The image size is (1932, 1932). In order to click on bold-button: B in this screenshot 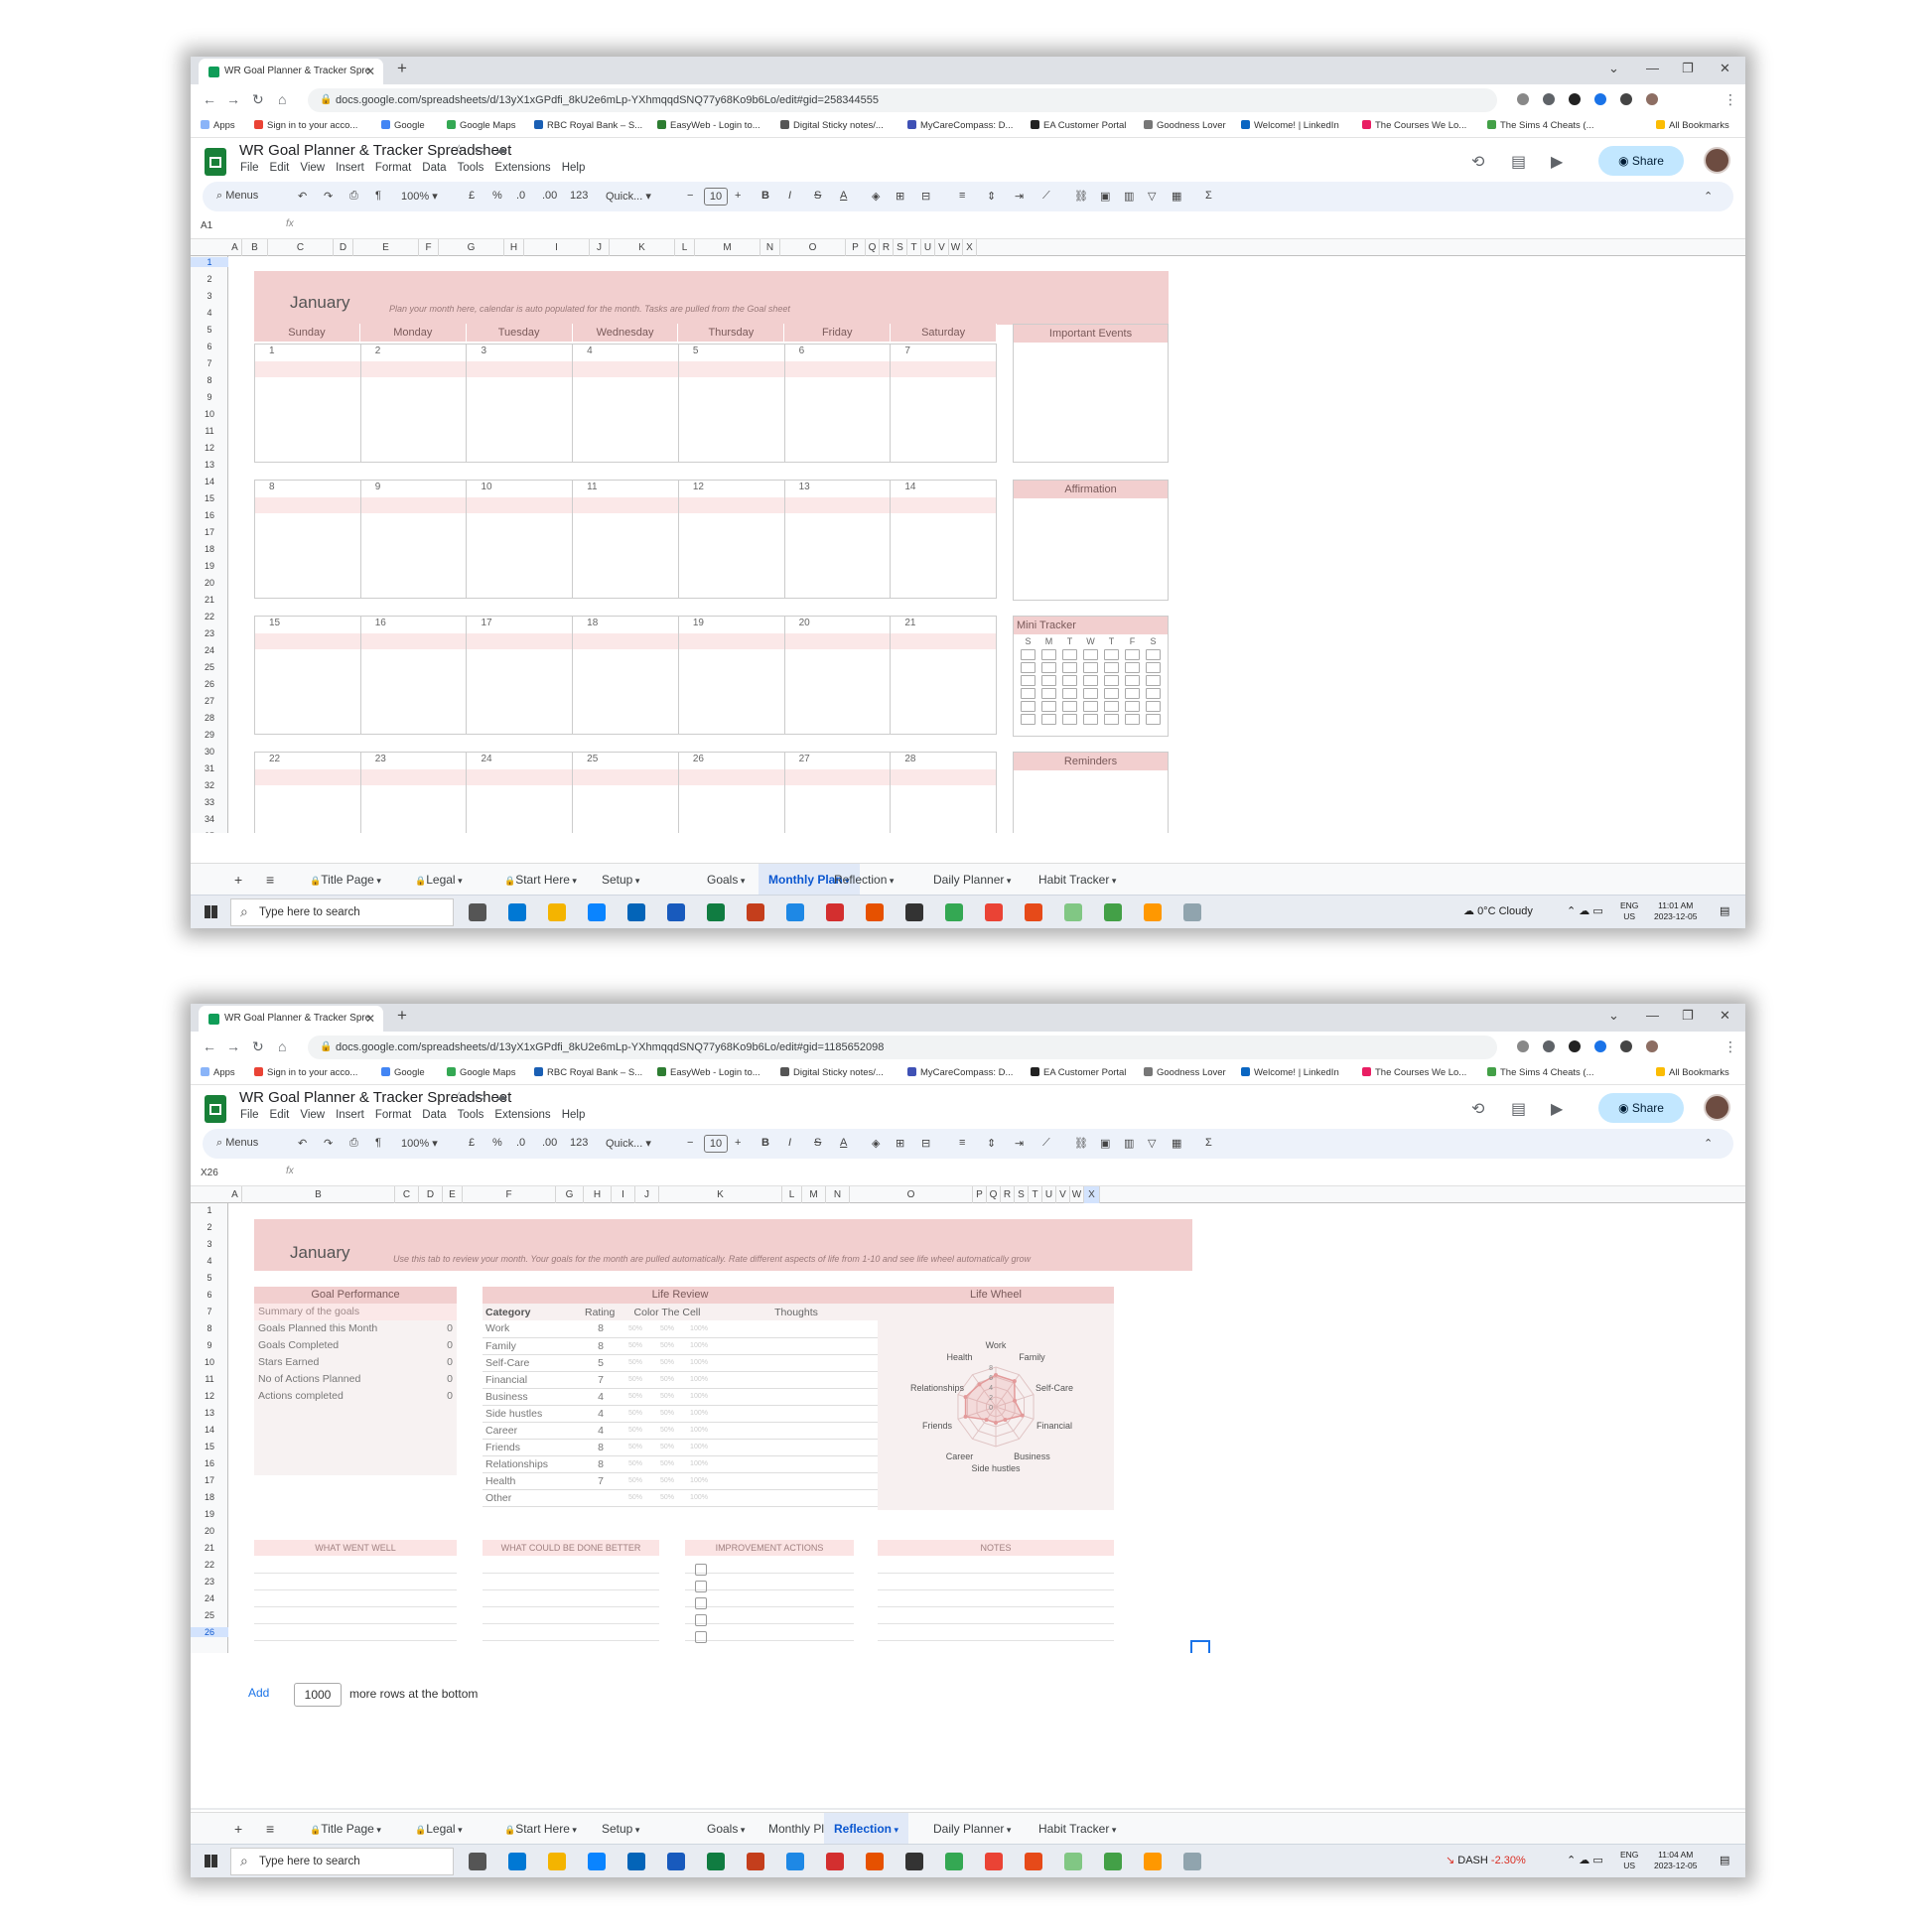, I will do `click(765, 196)`.